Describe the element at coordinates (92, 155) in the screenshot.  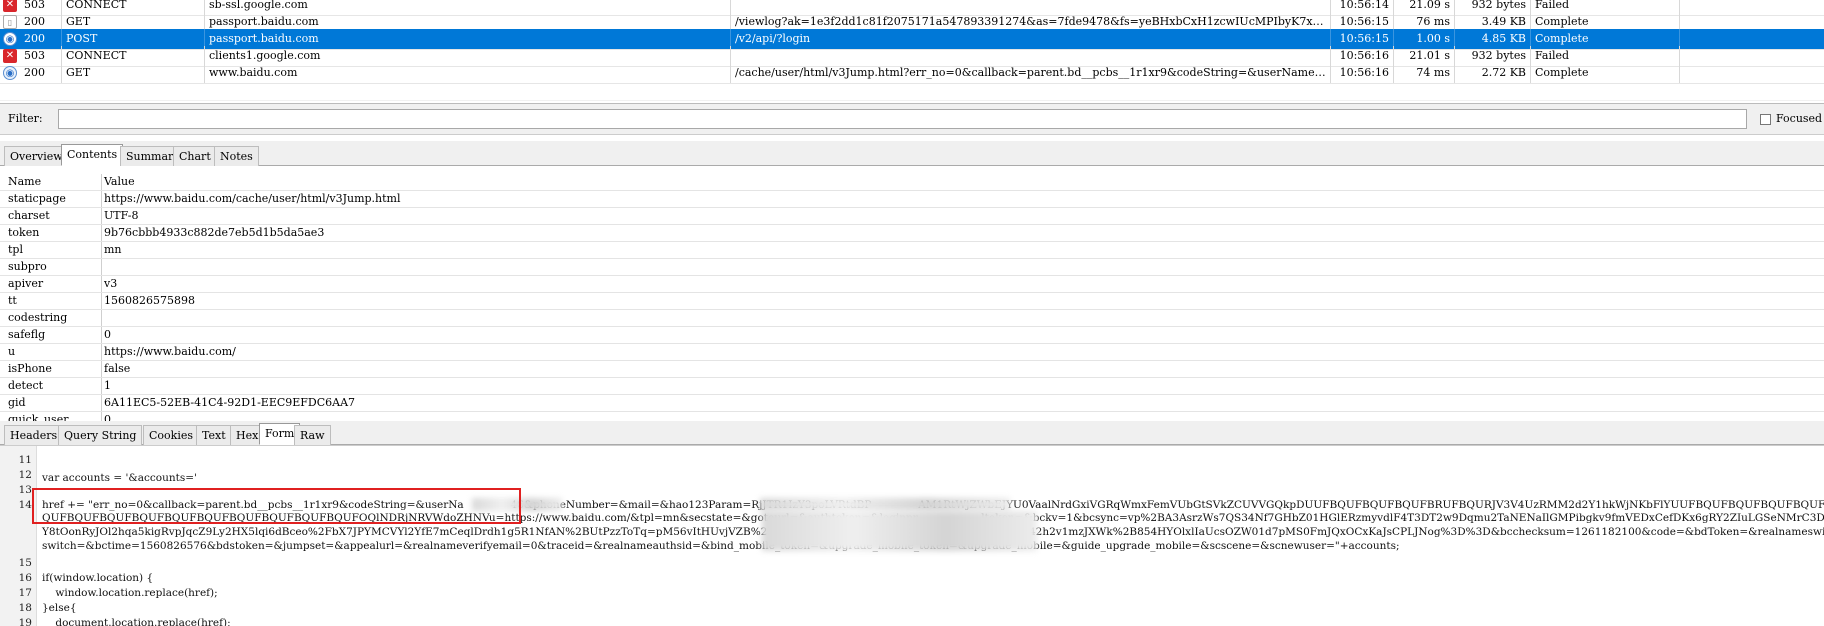
I see `tab-contents: Contents` at that location.